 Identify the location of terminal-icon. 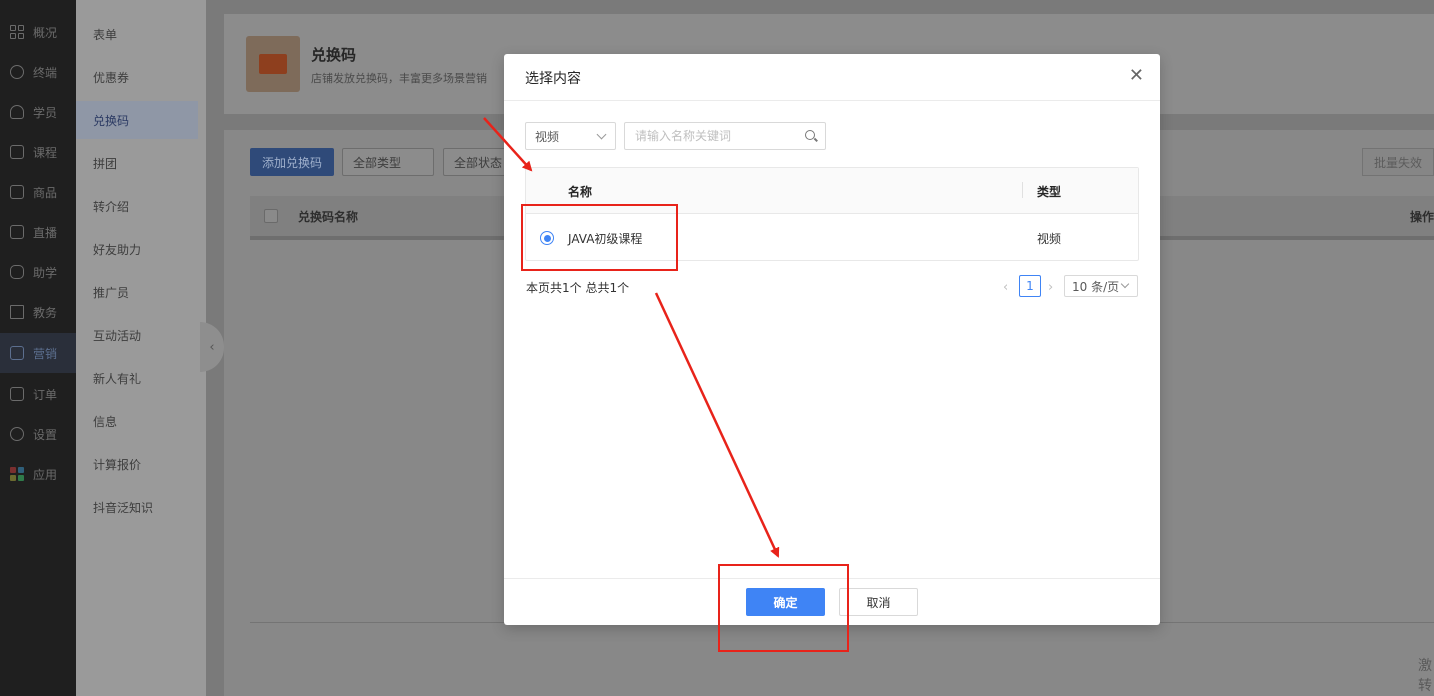
(17, 72).